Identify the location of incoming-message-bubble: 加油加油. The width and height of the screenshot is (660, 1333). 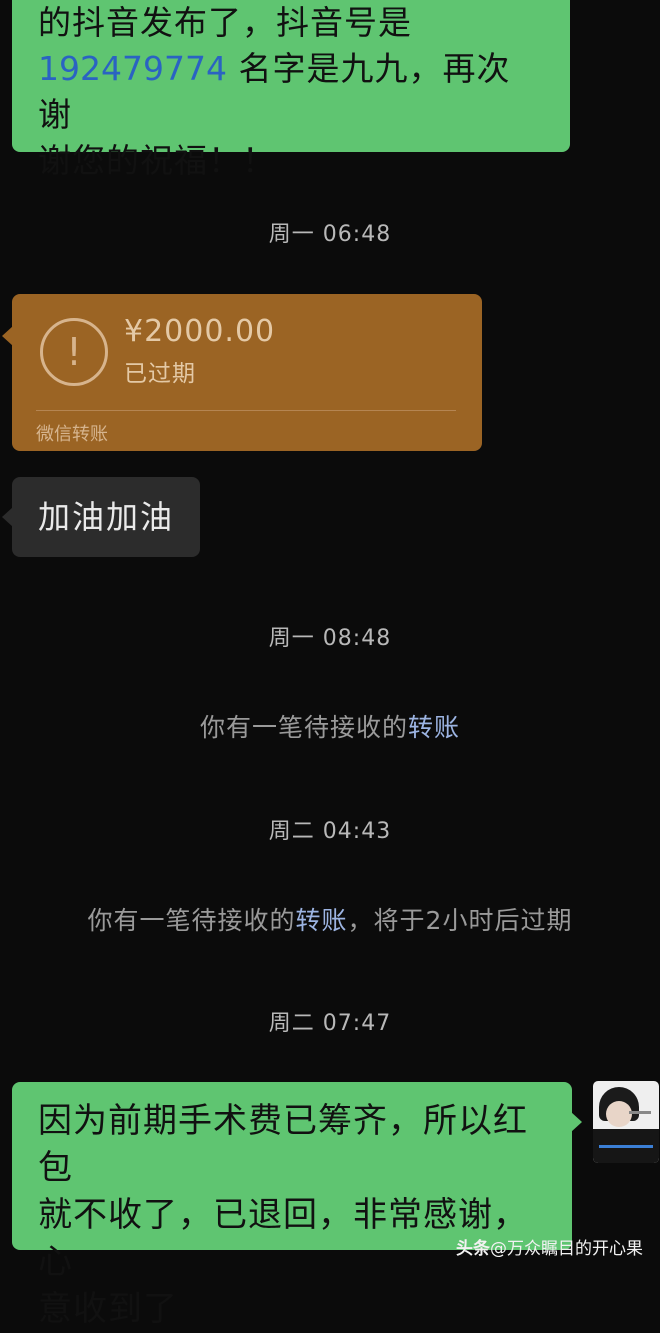
(101, 517).